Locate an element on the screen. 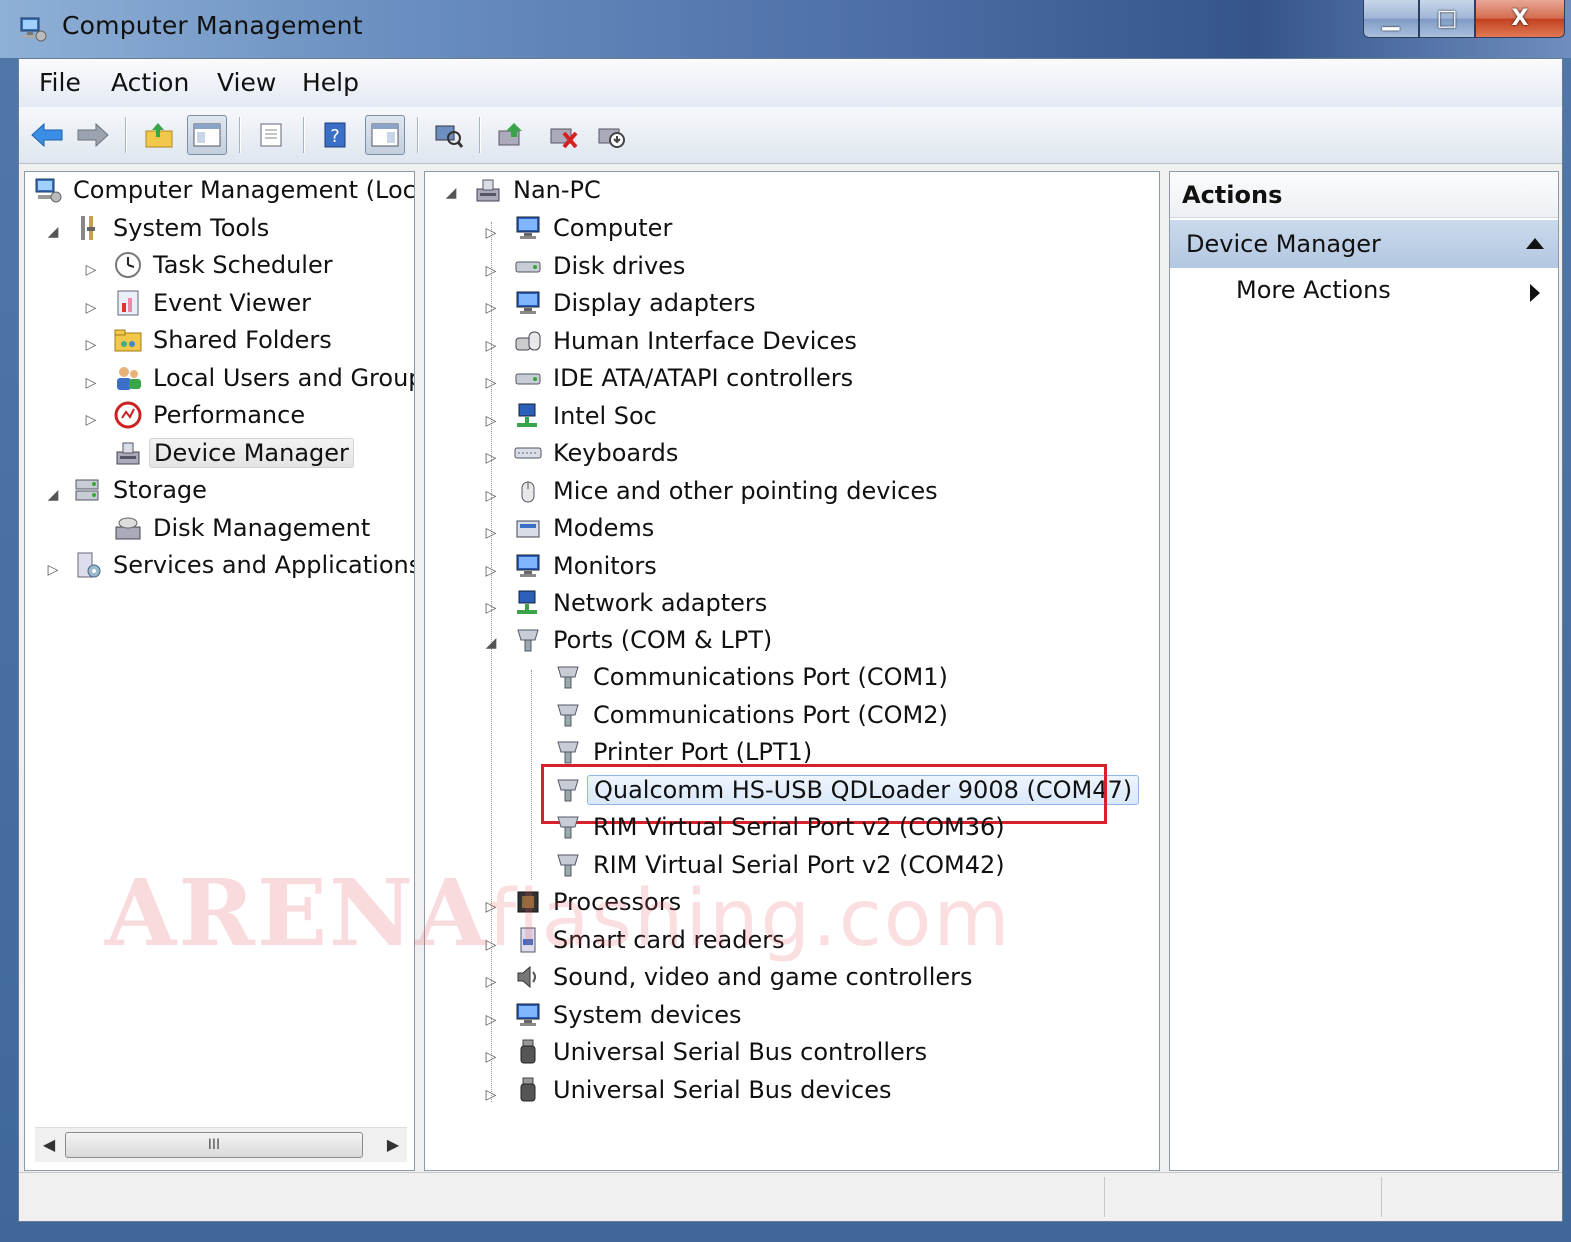  menu-action: Action is located at coordinates (150, 82).